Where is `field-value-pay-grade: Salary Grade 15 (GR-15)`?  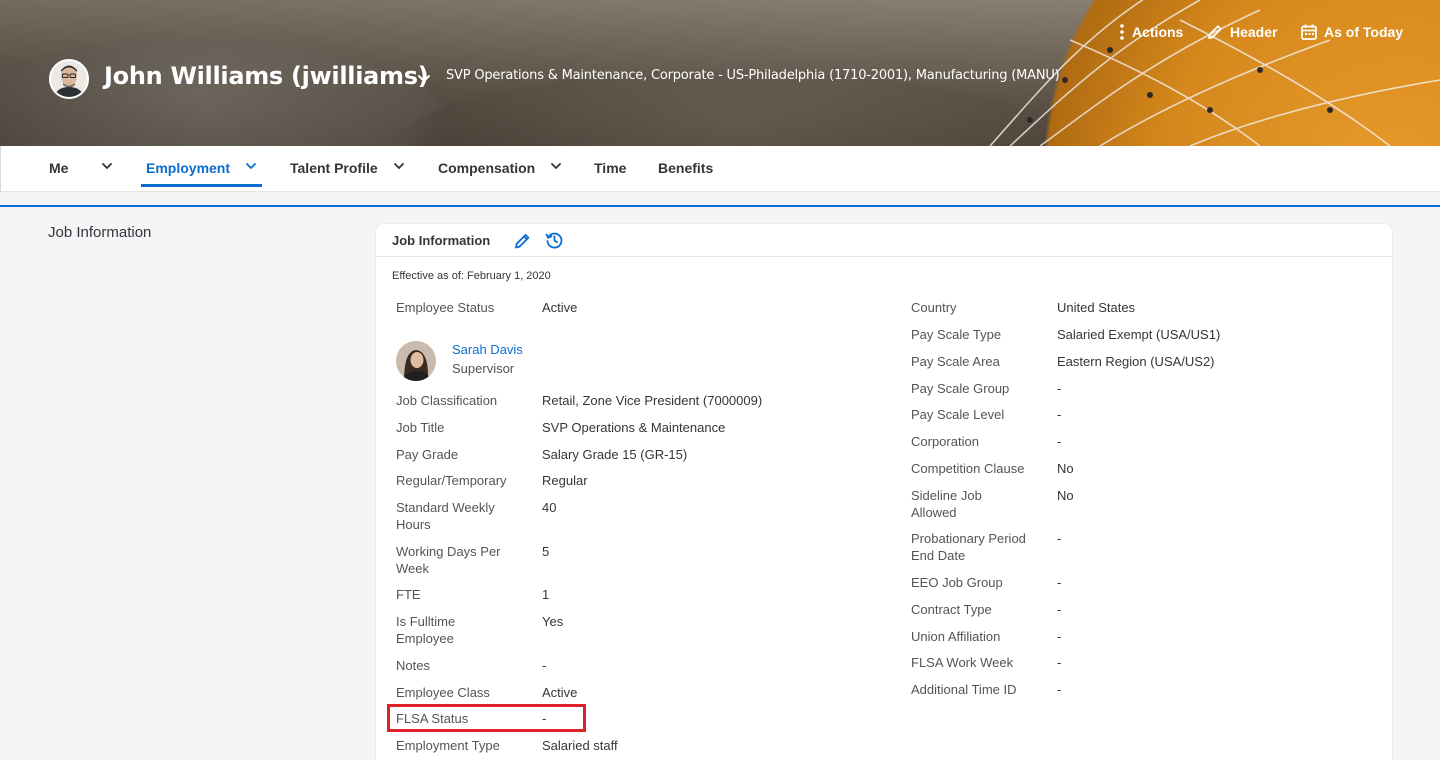 field-value-pay-grade: Salary Grade 15 (GR-15) is located at coordinates (615, 454).